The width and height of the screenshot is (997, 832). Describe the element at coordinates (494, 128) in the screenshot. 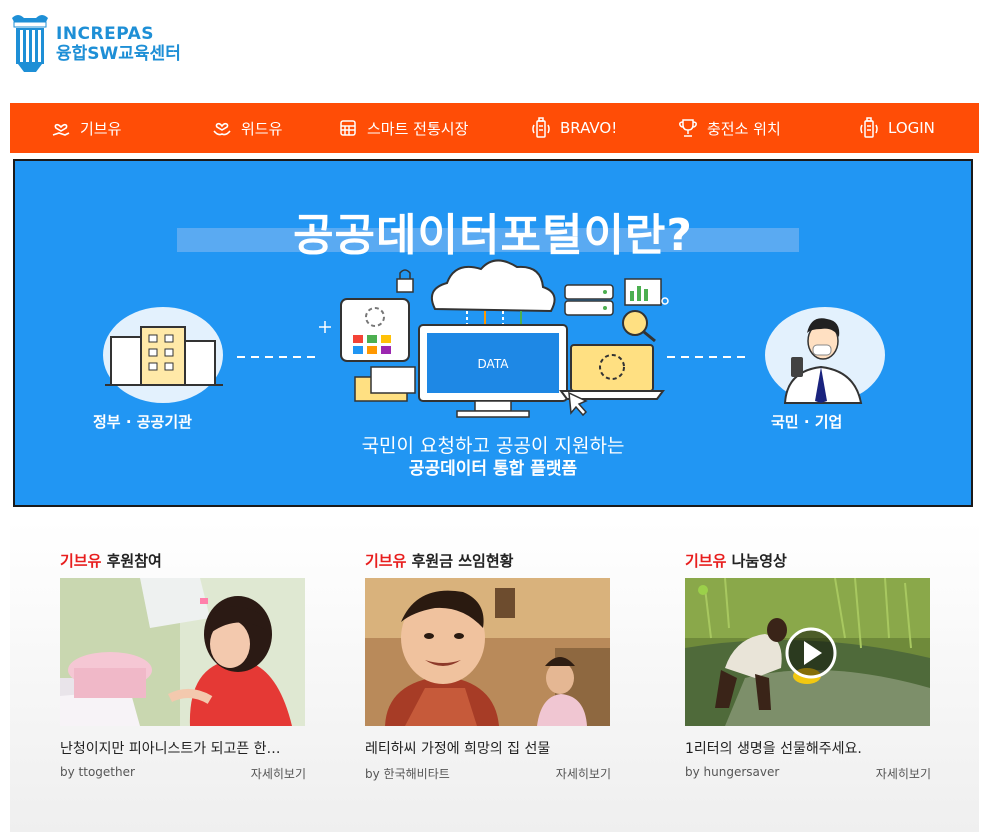

I see `main-nav: 기브유 위드유 스마트 전통시장 BRAVO! 충전소 위치 LOGIN` at that location.